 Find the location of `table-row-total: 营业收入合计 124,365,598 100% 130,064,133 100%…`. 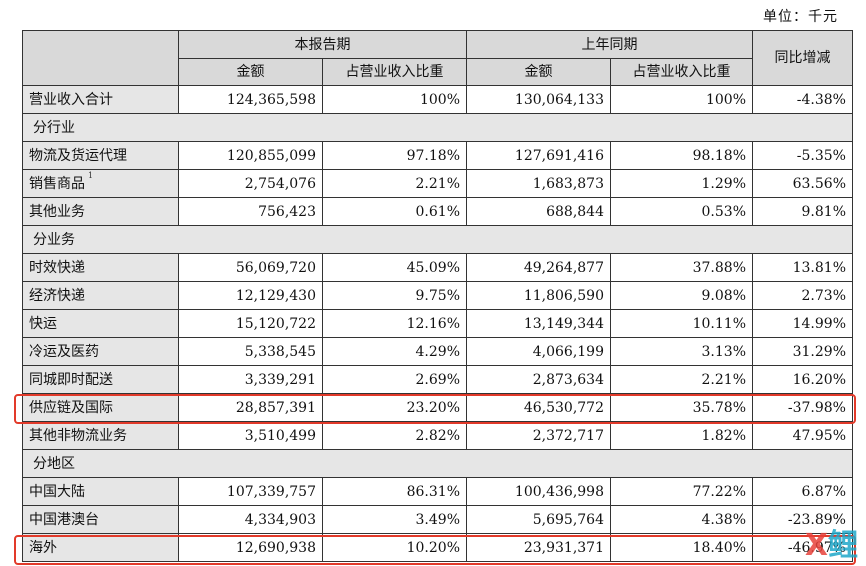

table-row-total: 营业收入合计 124,365,598 100% 130,064,133 100%… is located at coordinates (437, 99).